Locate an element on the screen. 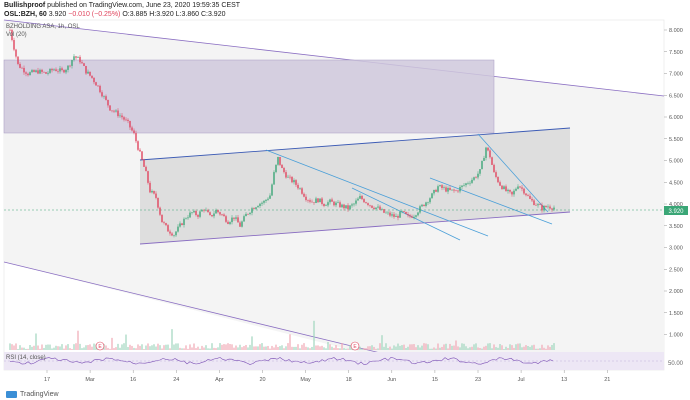 Image resolution: width=690 pixels, height=400 pixels. x-tick-label: Mar is located at coordinates (90, 380).